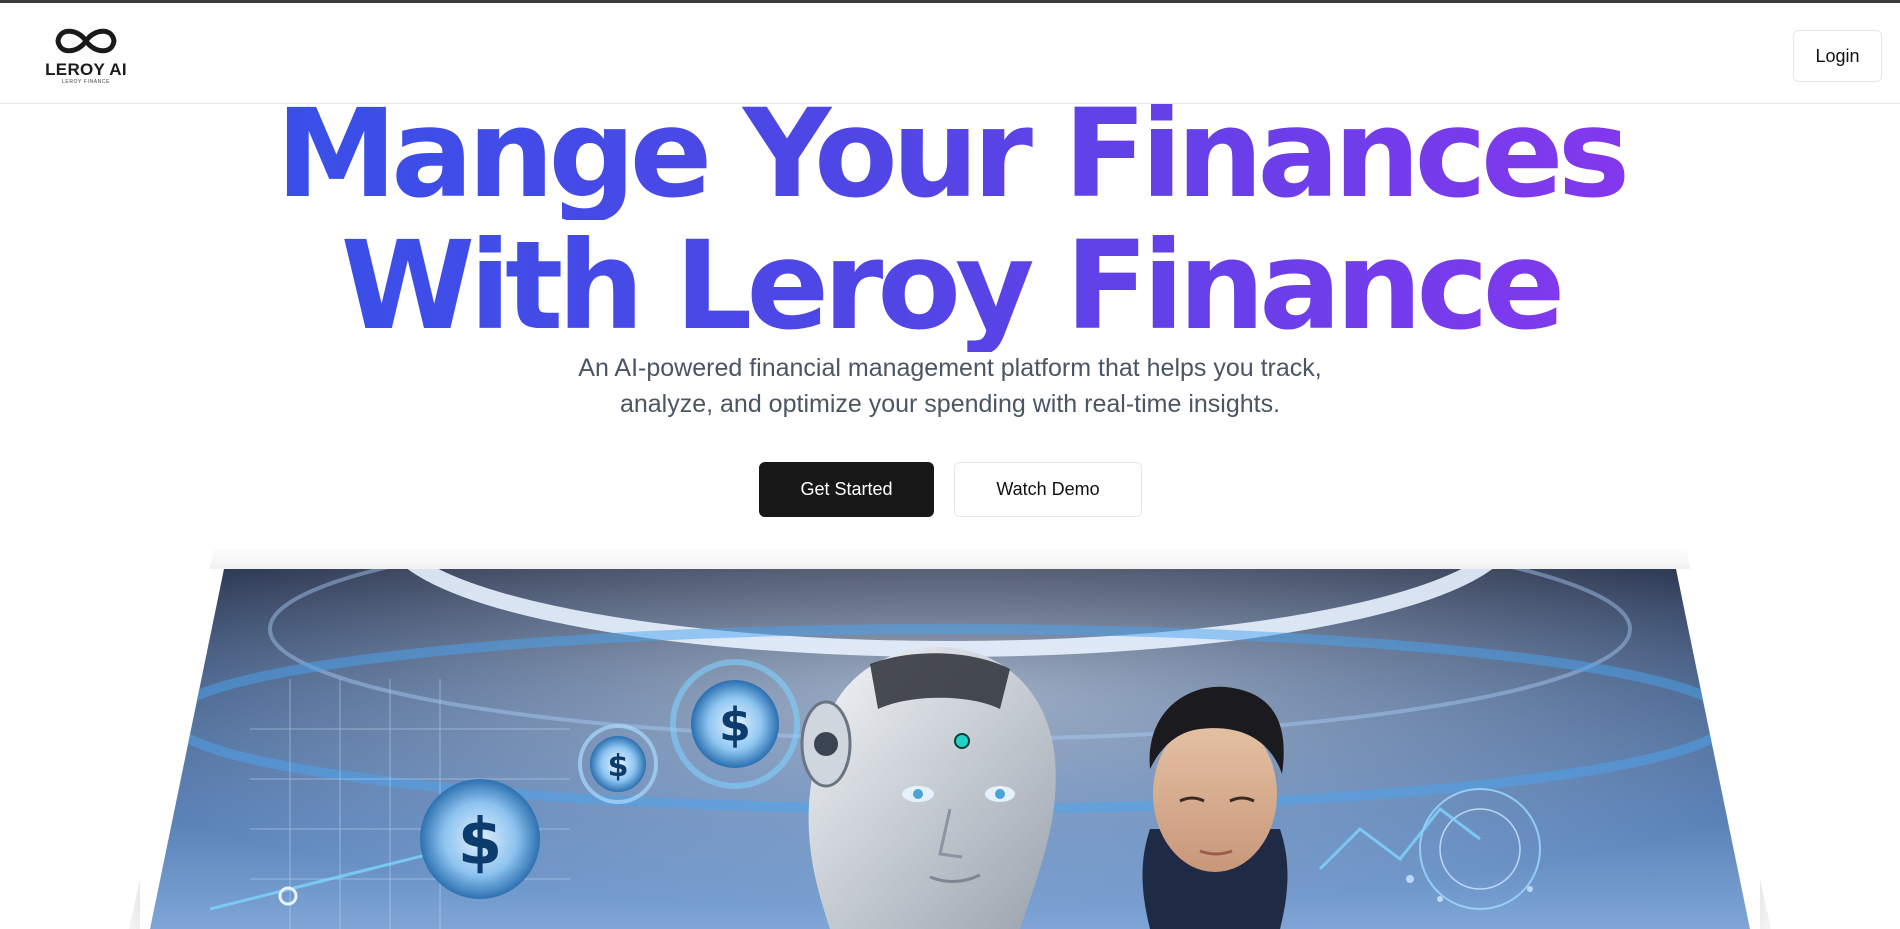 Image resolution: width=1900 pixels, height=929 pixels. I want to click on brand-name: LEROY AI, so click(86, 69).